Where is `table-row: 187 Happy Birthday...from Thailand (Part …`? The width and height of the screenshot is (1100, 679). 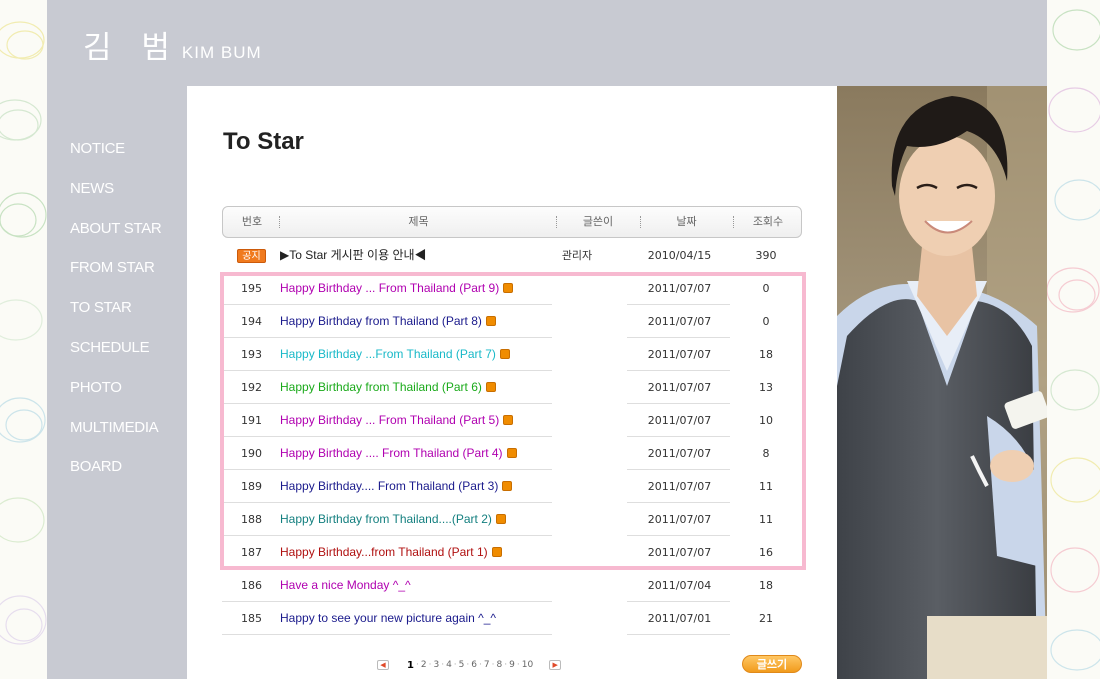 table-row: 187 Happy Birthday...from Thailand (Part … is located at coordinates (512, 552).